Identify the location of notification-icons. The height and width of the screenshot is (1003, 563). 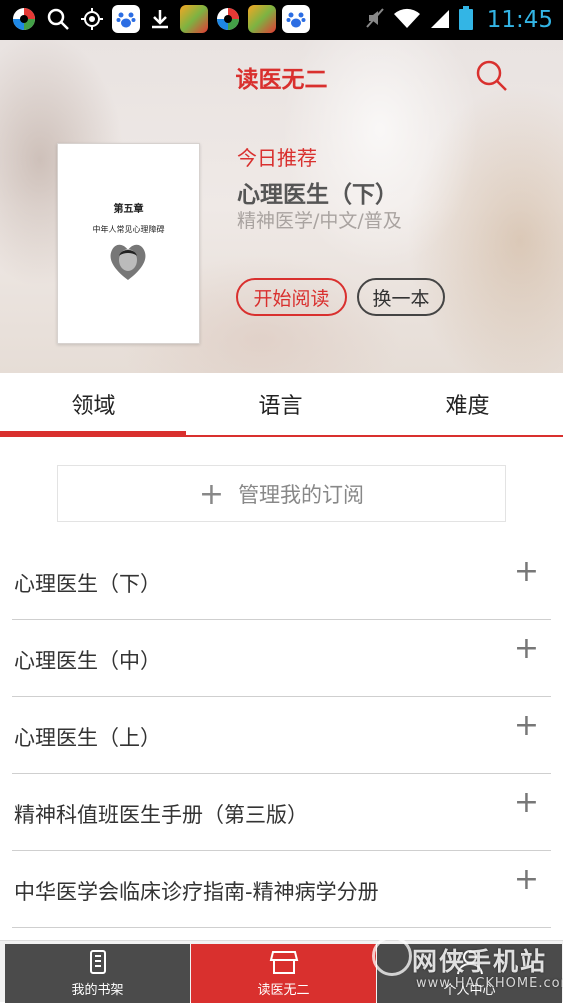
(160, 19).